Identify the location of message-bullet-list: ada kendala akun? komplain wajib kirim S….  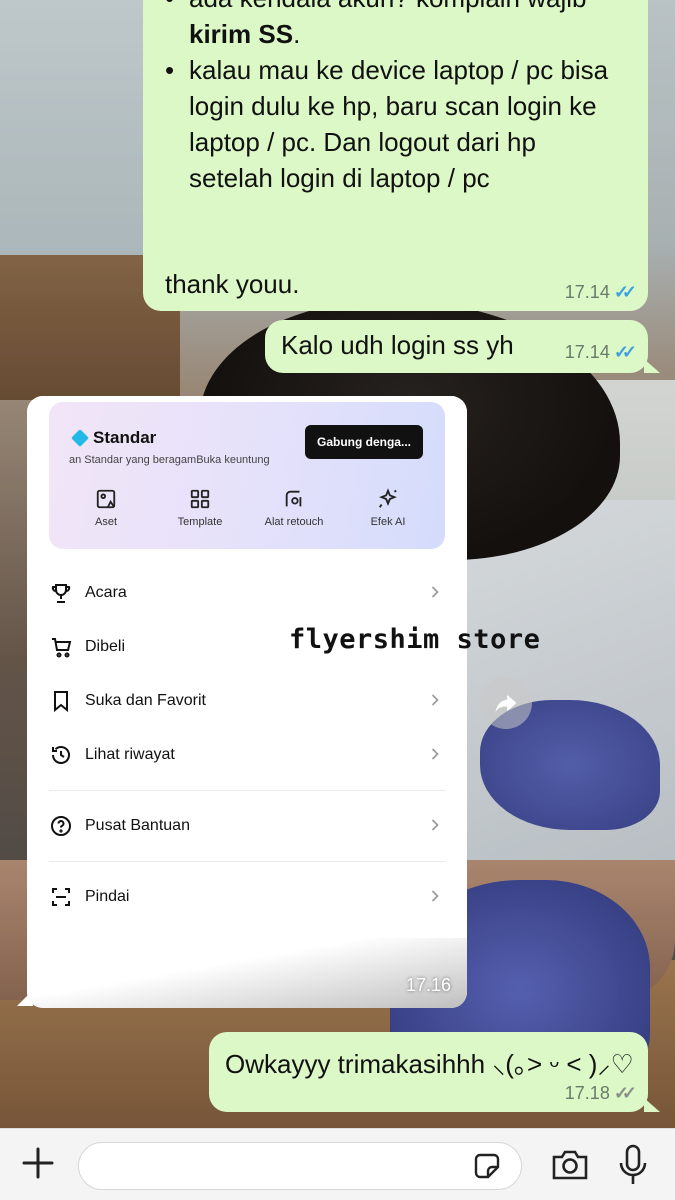
(395, 98).